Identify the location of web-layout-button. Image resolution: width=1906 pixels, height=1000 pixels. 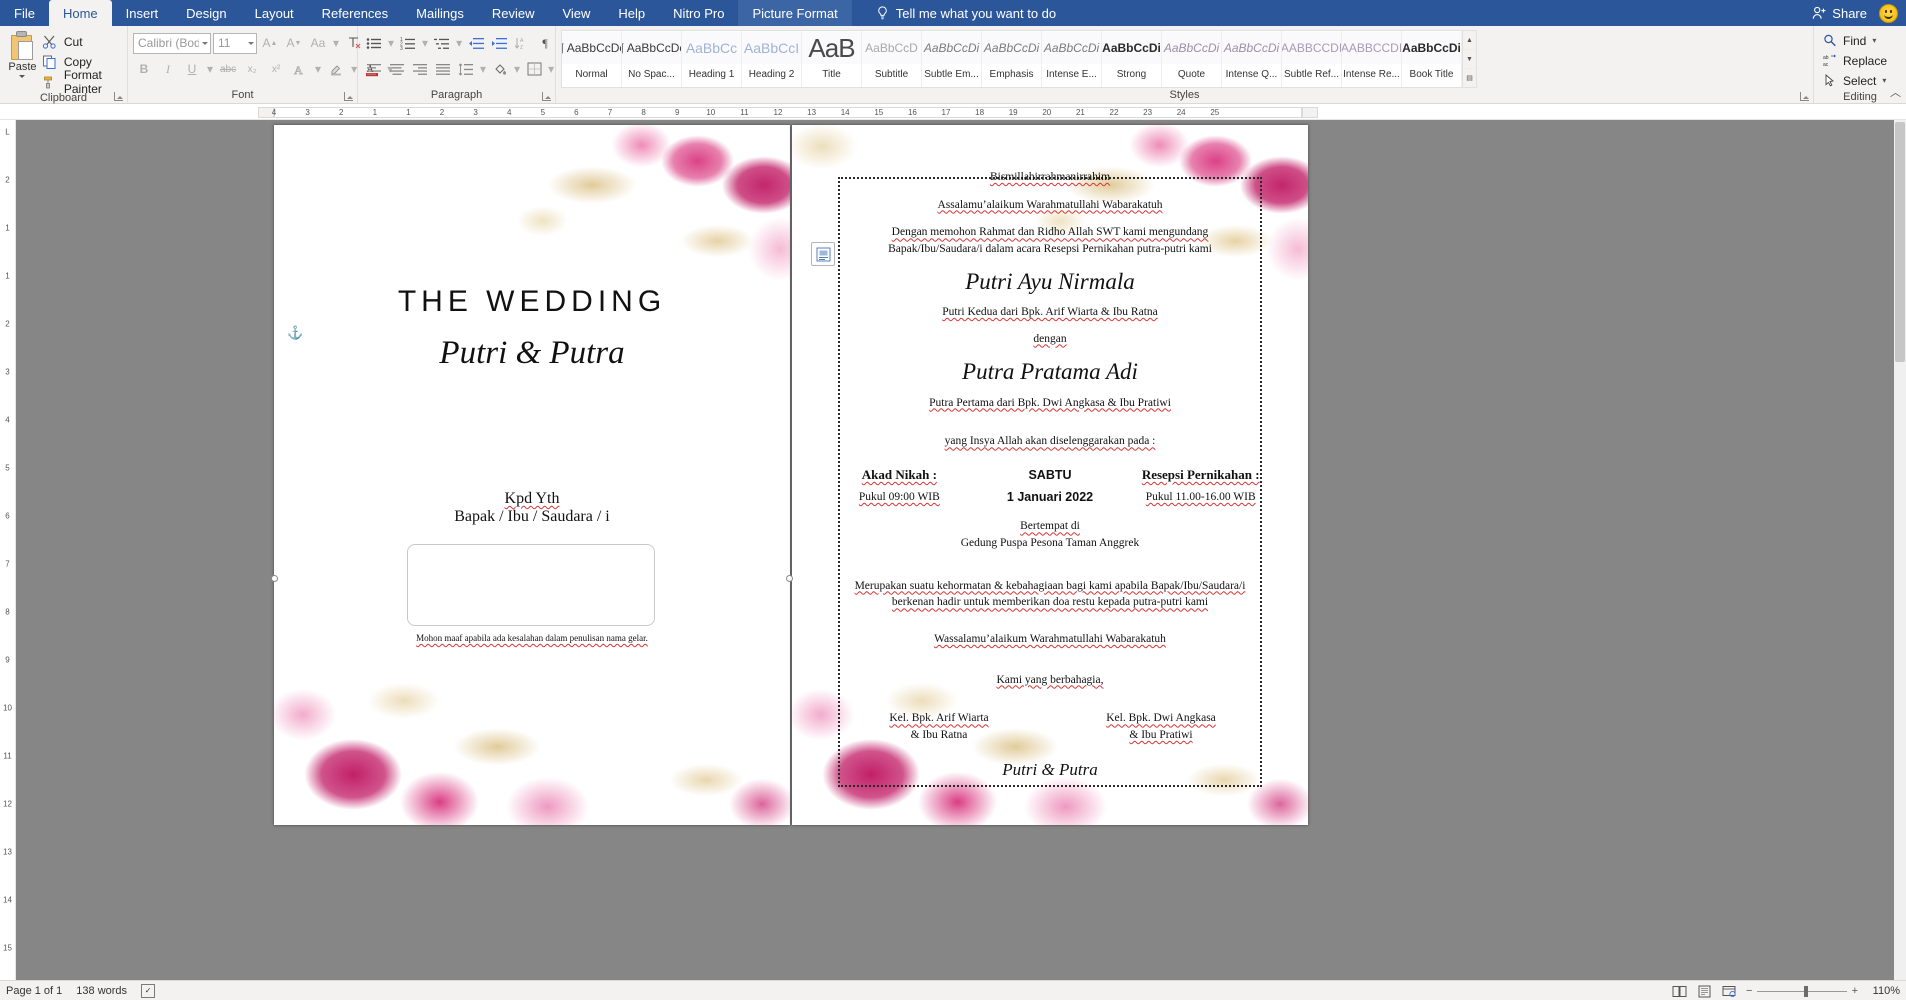
(1729, 991).